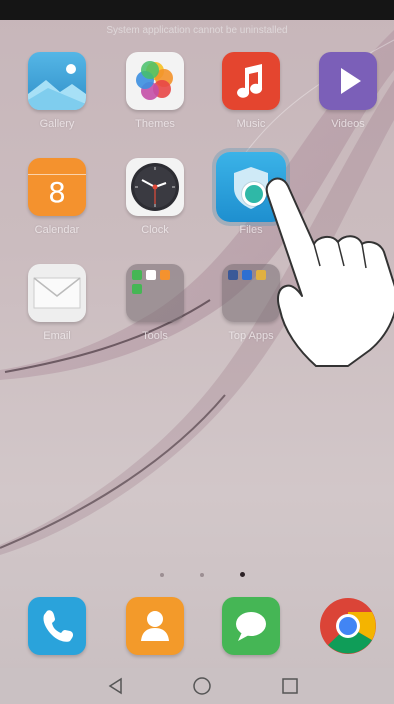 Image resolution: width=394 pixels, height=704 pixels. I want to click on folder-tools: Tools, so click(155, 303).